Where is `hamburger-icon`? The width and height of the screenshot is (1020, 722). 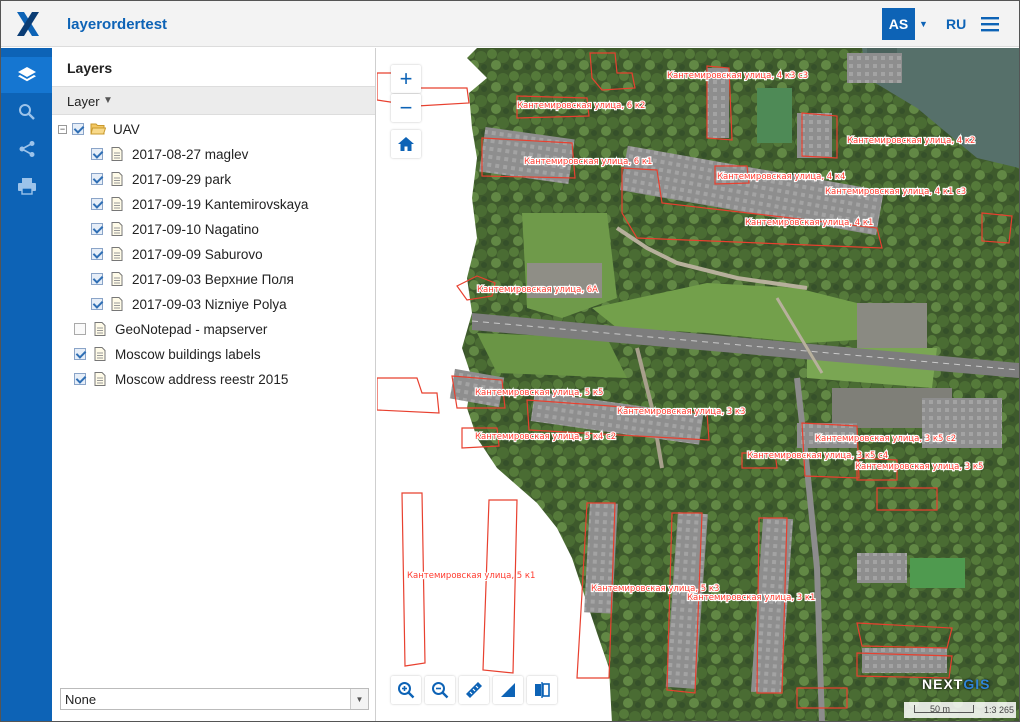 hamburger-icon is located at coordinates (990, 24).